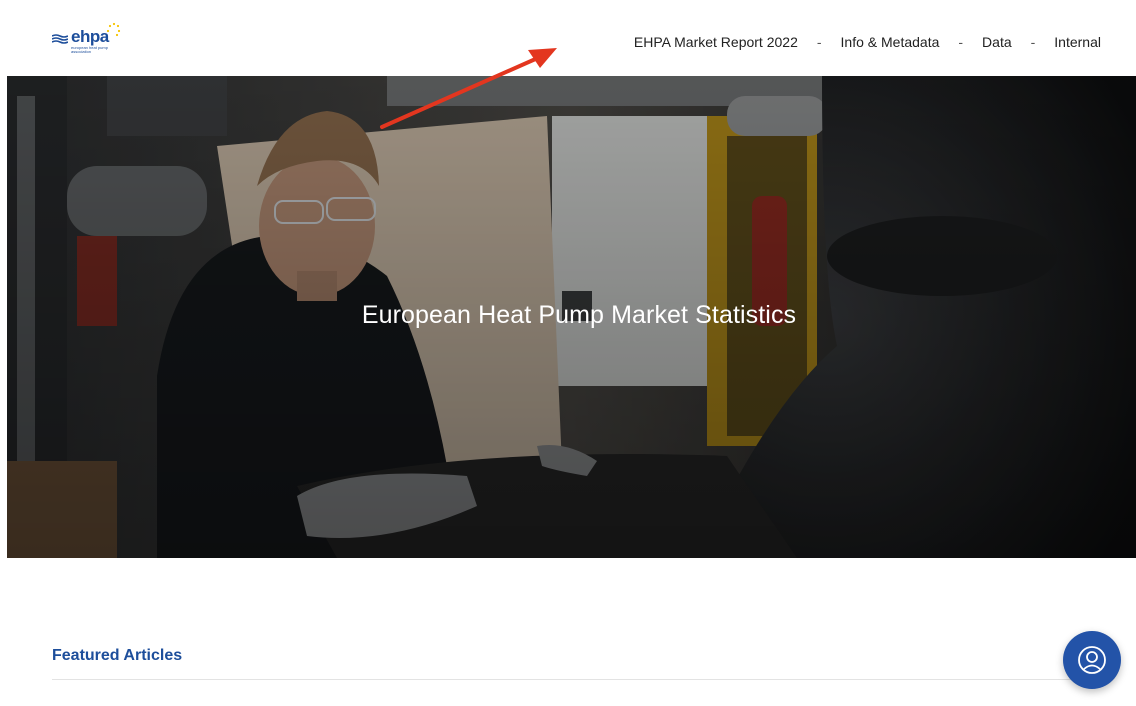  Describe the element at coordinates (117, 655) in the screenshot. I see `featured-articles-heading: Featured Articles` at that location.